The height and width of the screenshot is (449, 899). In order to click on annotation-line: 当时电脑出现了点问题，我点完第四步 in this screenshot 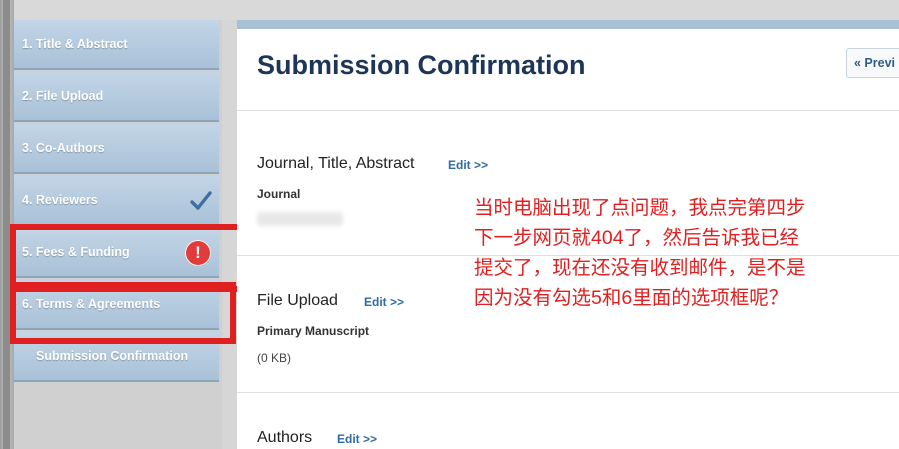, I will do `click(640, 208)`.